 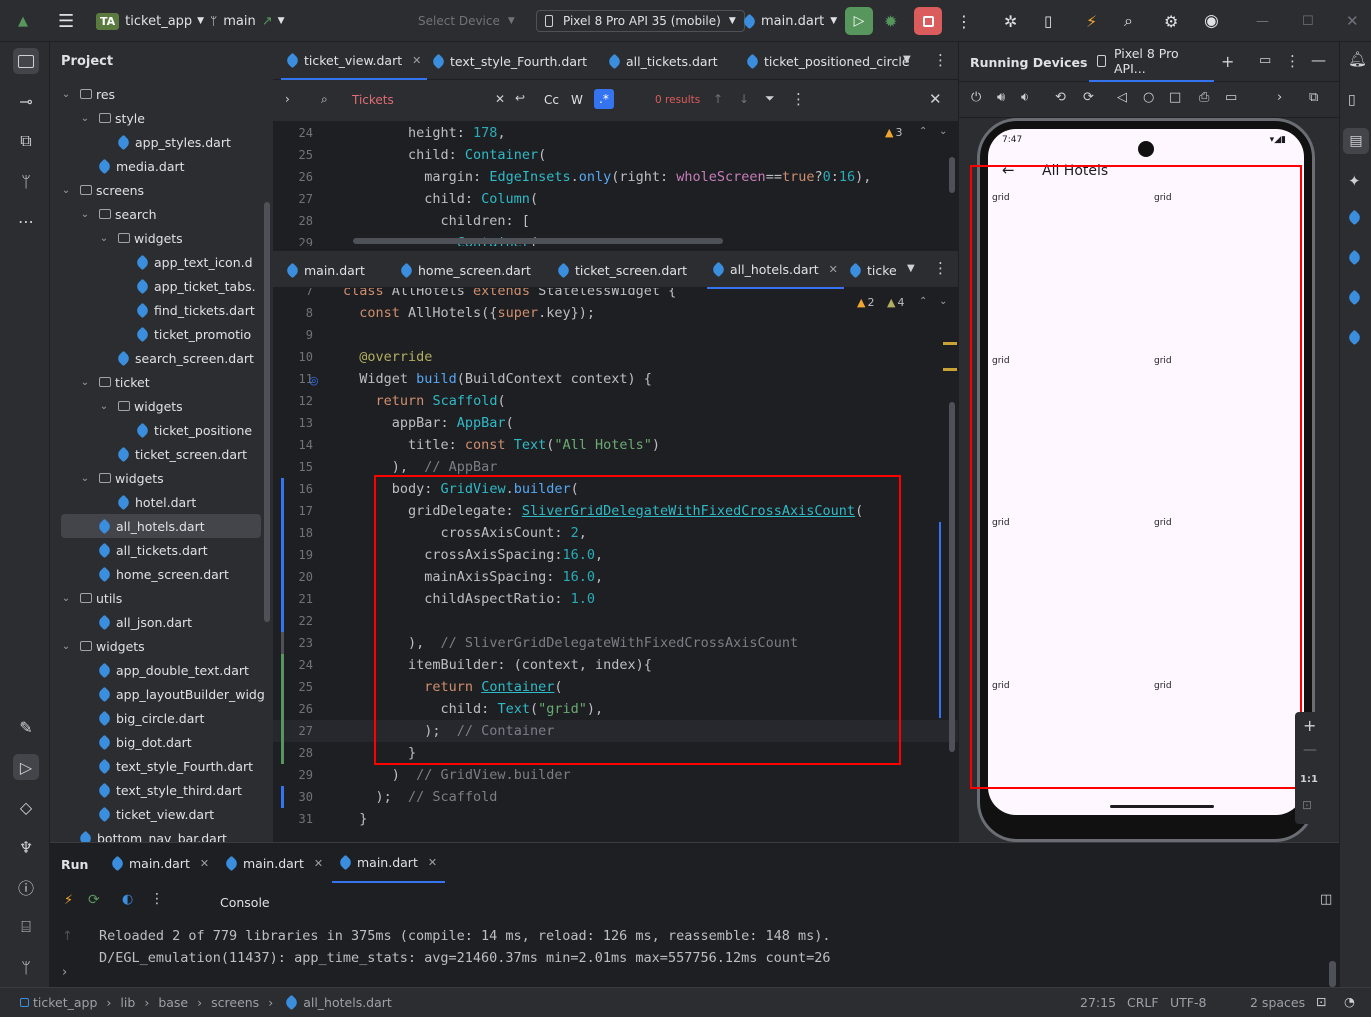 What do you see at coordinates (1128, 21) in the screenshot?
I see `search-icon: ⌕` at bounding box center [1128, 21].